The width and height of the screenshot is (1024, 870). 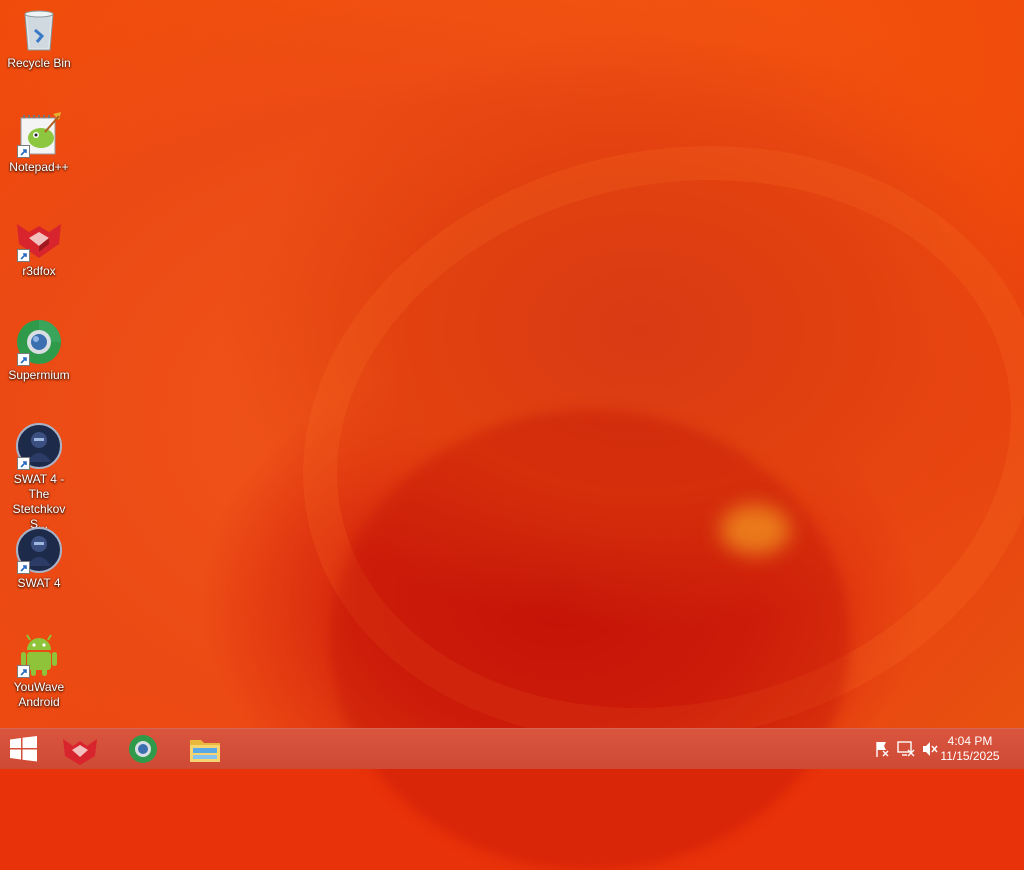 I want to click on taskbar-button-file-explorer, so click(x=205, y=749).